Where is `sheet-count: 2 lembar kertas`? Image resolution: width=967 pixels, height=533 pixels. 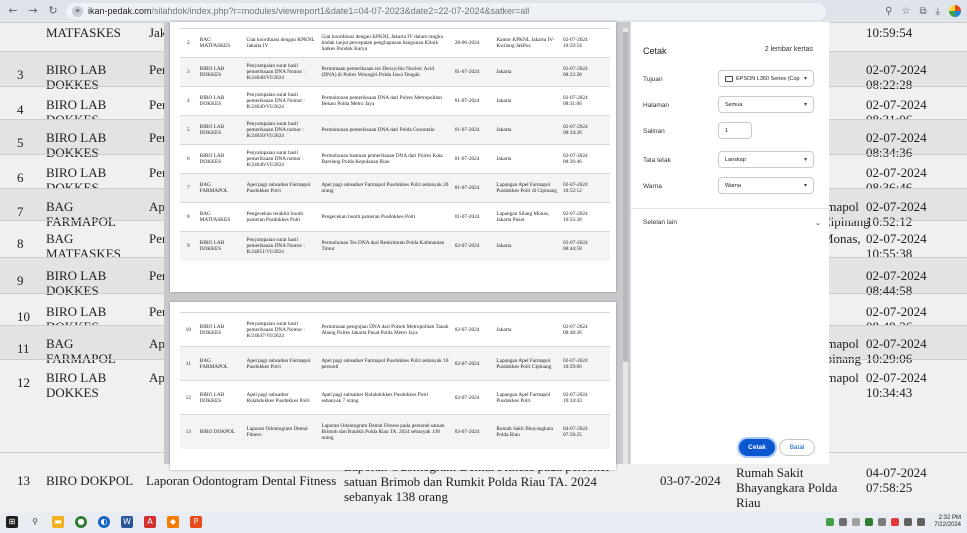 sheet-count: 2 lembar kertas is located at coordinates (788, 49).